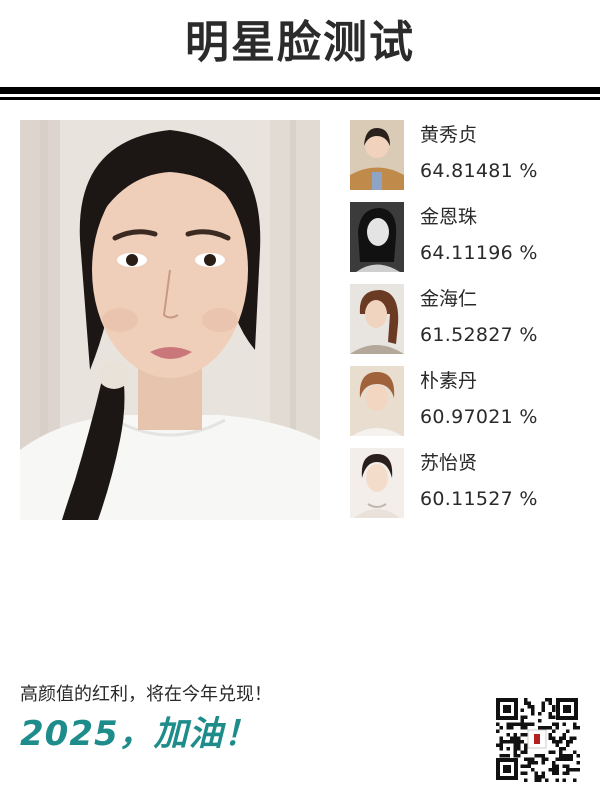 The width and height of the screenshot is (600, 800). I want to click on match-item: 黄秀贞 64.81481 %, so click(470, 155).